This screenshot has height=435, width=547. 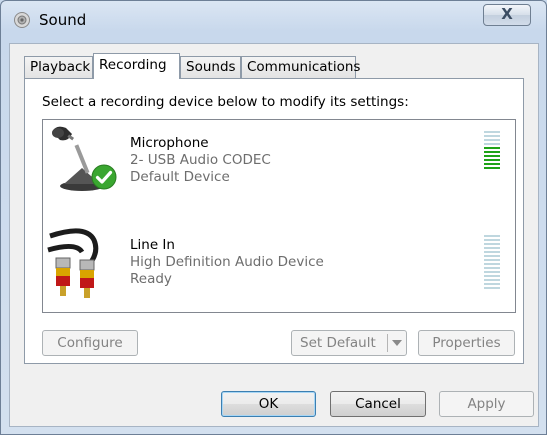 What do you see at coordinates (486, 404) in the screenshot?
I see `apply-button: Apply` at bounding box center [486, 404].